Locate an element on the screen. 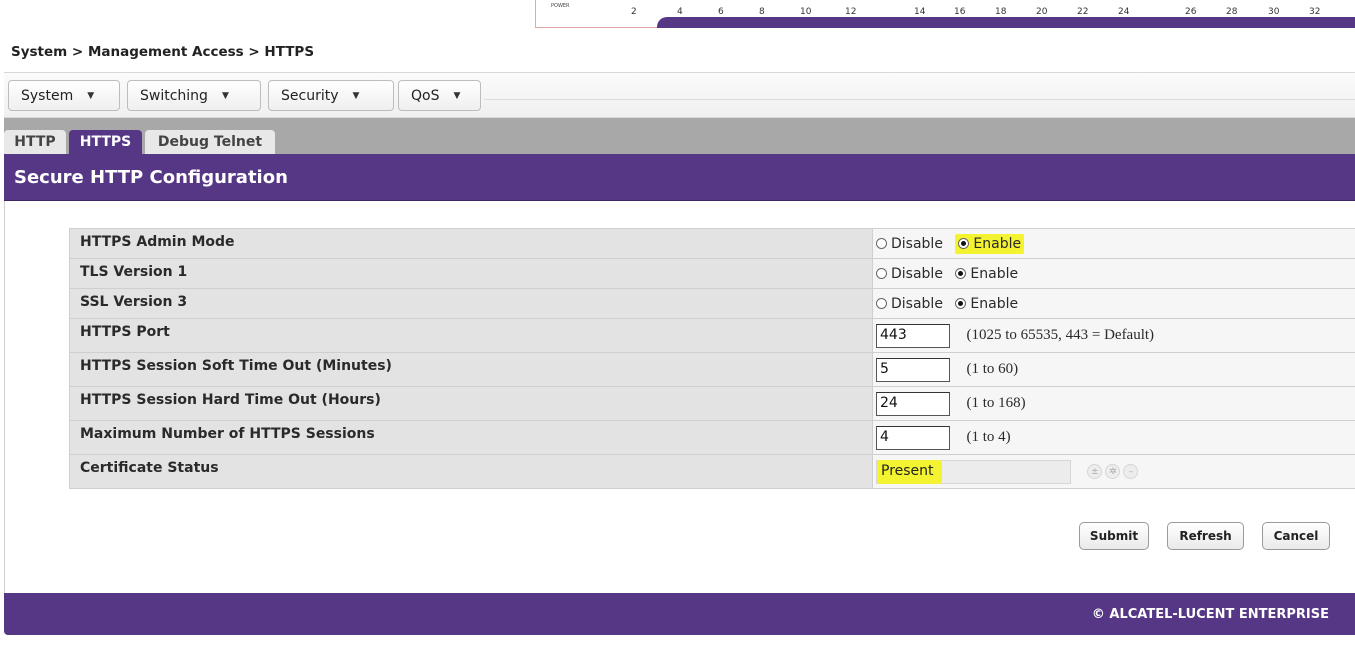  cert-status-value: Present is located at coordinates (909, 471).